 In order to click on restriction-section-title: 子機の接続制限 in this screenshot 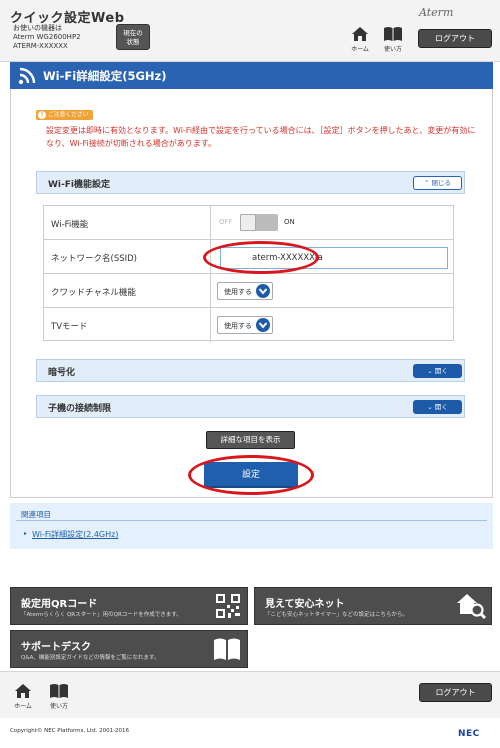, I will do `click(80, 409)`.